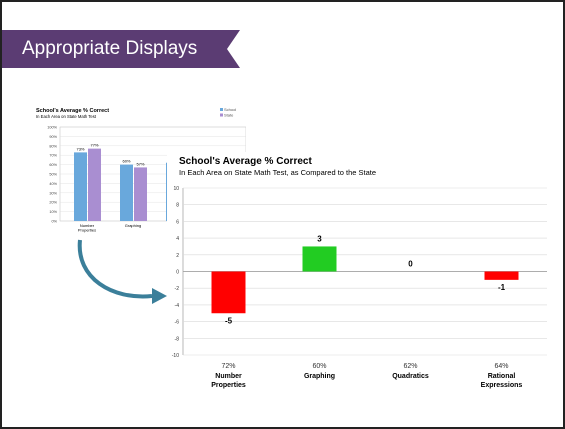 The width and height of the screenshot is (565, 429). I want to click on bar-value-label: -5, so click(229, 320).